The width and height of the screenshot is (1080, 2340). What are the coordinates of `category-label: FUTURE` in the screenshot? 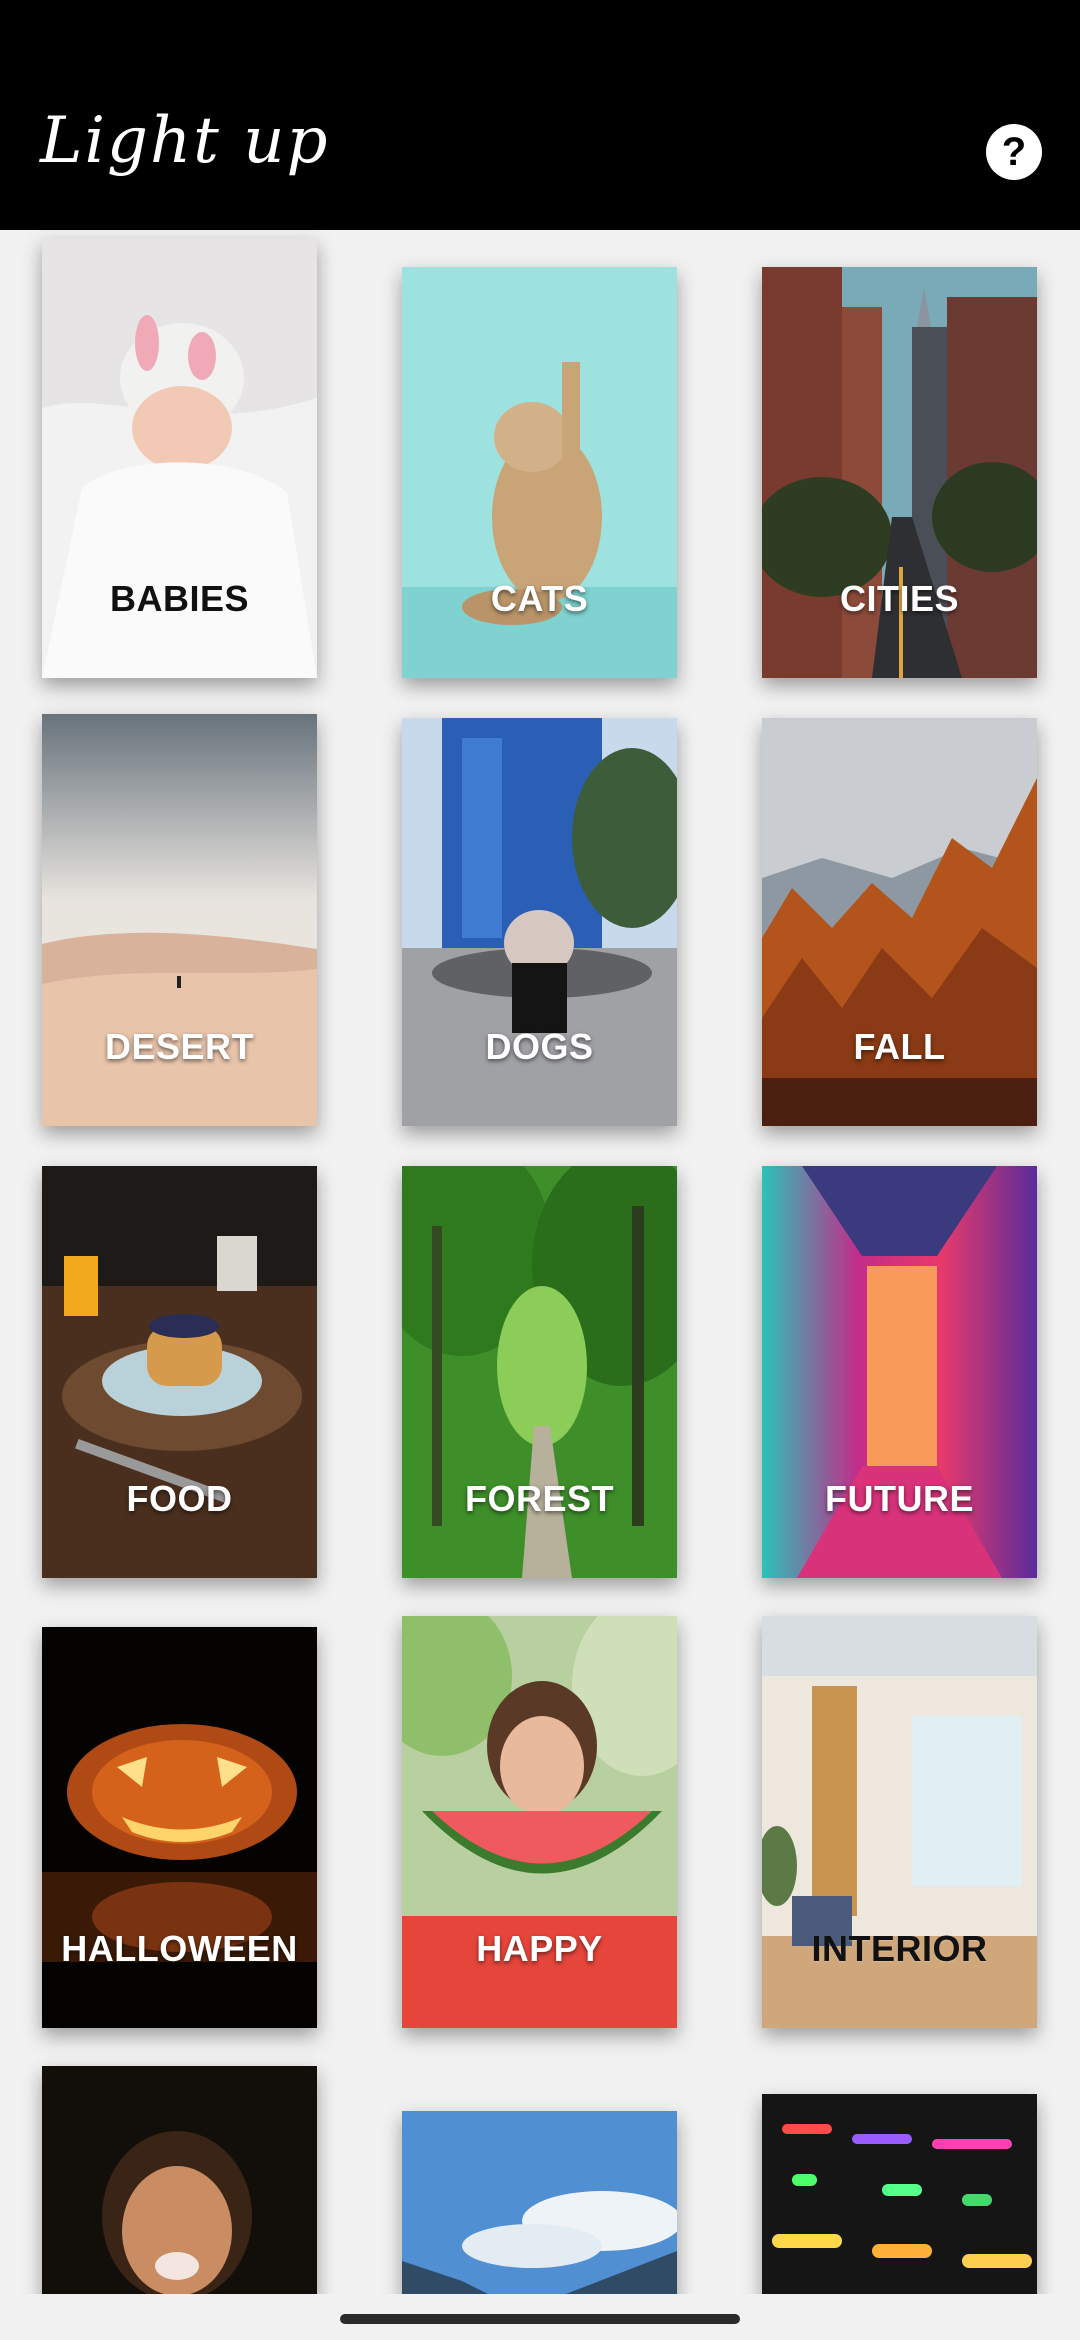 It's located at (899, 1498).